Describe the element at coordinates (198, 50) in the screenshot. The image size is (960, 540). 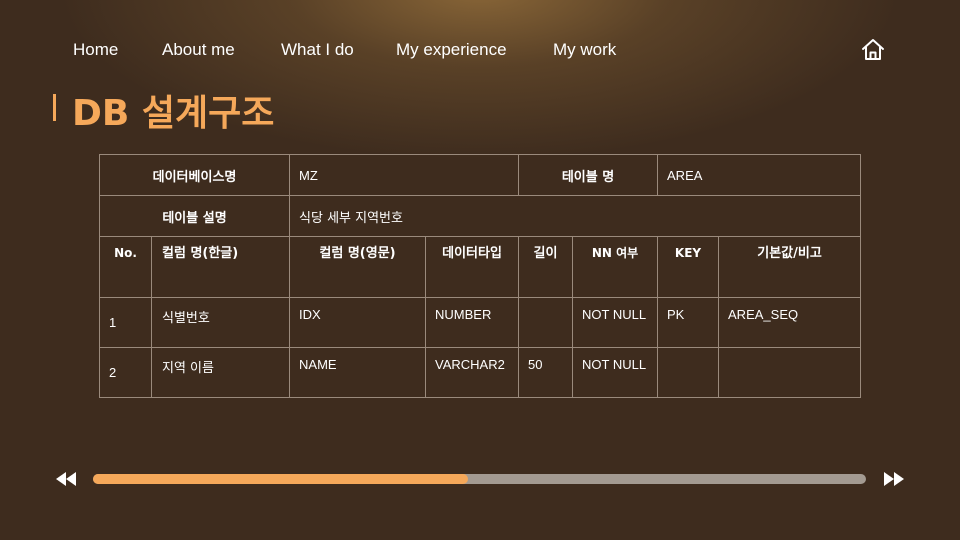
I see `nav-about-me: About me` at that location.